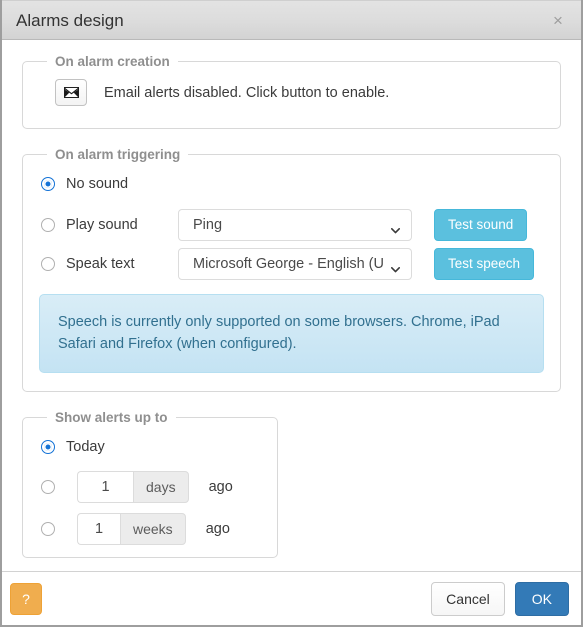  Describe the element at coordinates (217, 528) in the screenshot. I see `weeks-ago-label: ago` at that location.